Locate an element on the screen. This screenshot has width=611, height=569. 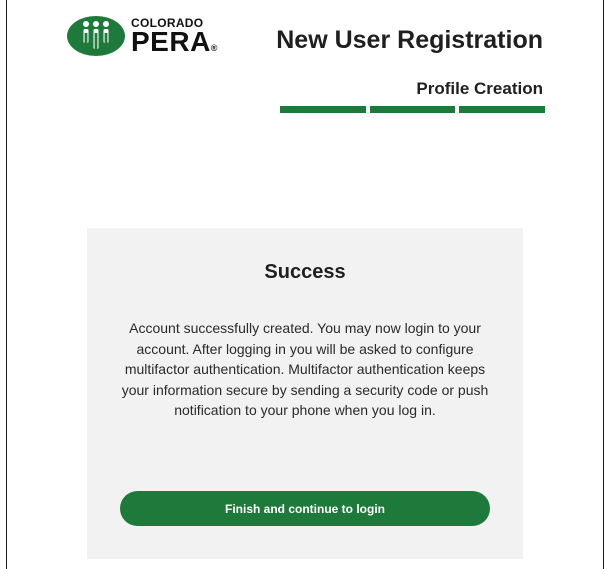
finish-and-continue-button: Finish and continue to login is located at coordinates (305, 508).